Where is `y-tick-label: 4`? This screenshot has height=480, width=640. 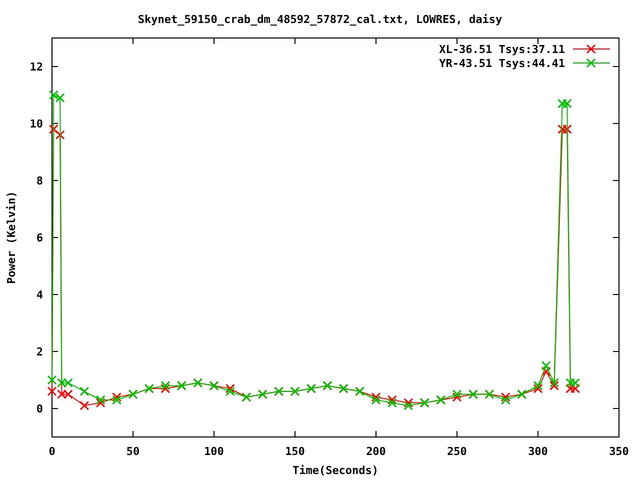
y-tick-label: 4 is located at coordinates (39, 295).